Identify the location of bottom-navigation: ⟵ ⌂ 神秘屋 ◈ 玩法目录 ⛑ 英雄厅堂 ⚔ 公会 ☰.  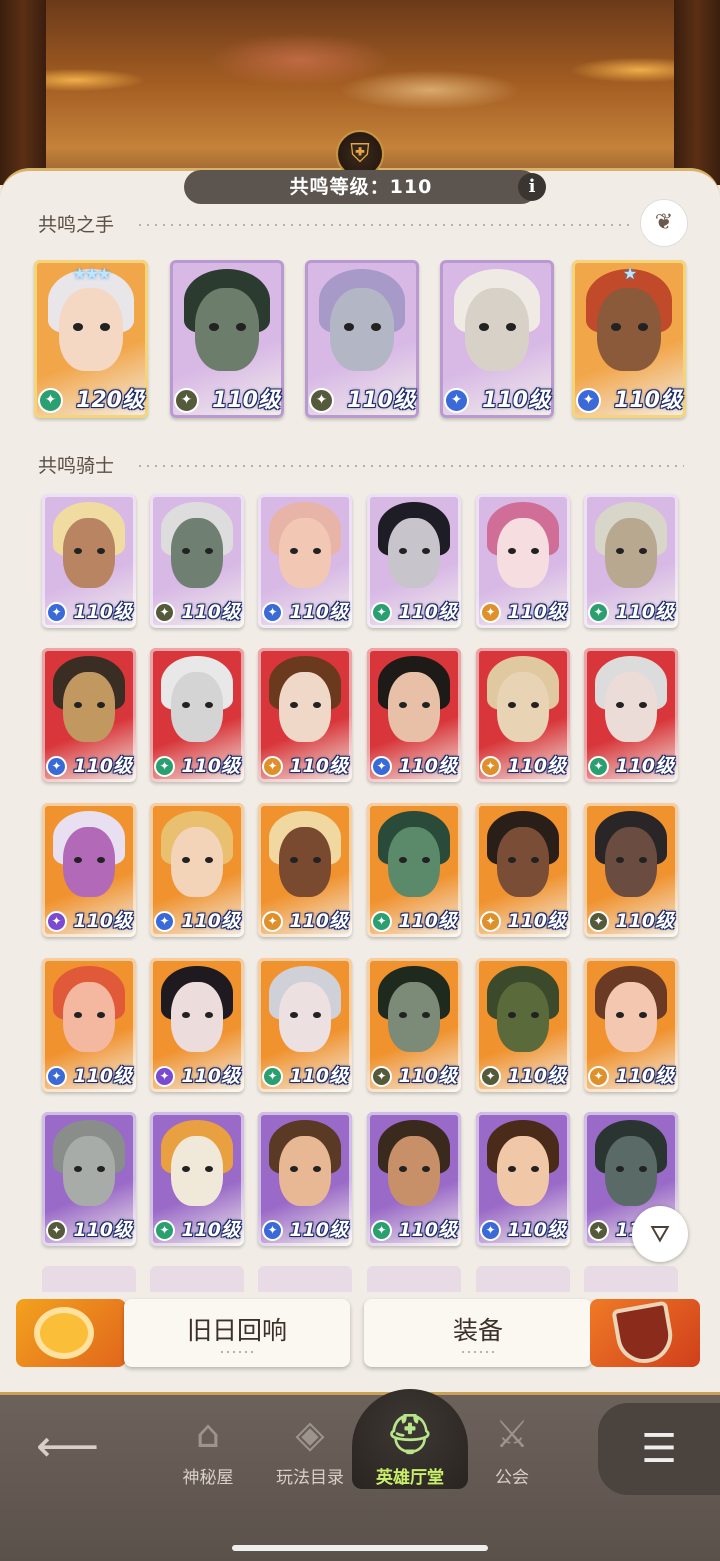
(360, 1475).